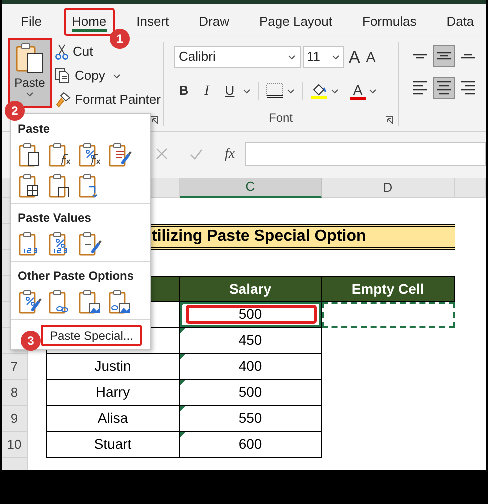 The width and height of the screenshot is (488, 504). What do you see at coordinates (15, 367) in the screenshot?
I see `row-header: 7` at bounding box center [15, 367].